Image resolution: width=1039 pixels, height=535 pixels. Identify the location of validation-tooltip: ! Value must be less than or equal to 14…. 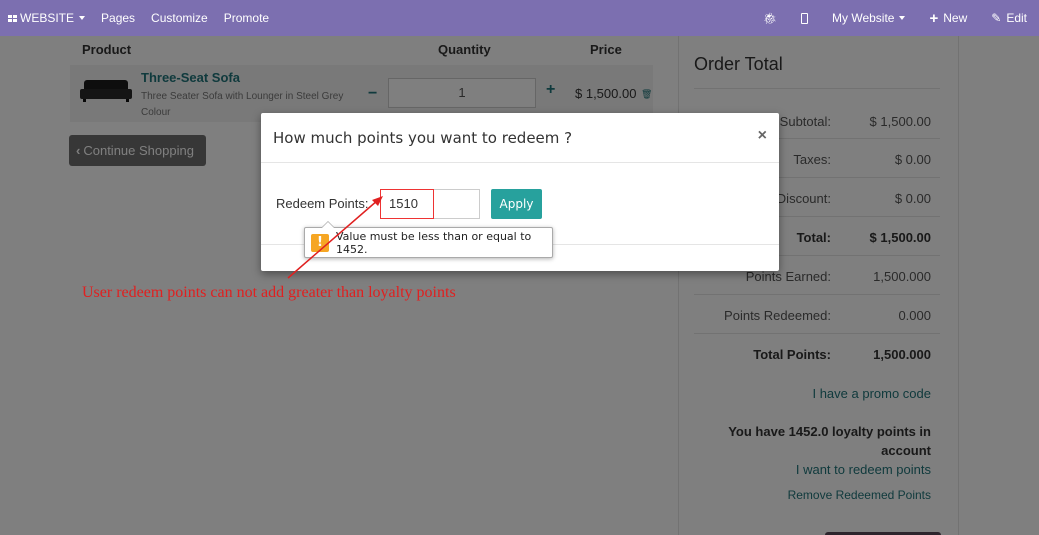
(428, 239).